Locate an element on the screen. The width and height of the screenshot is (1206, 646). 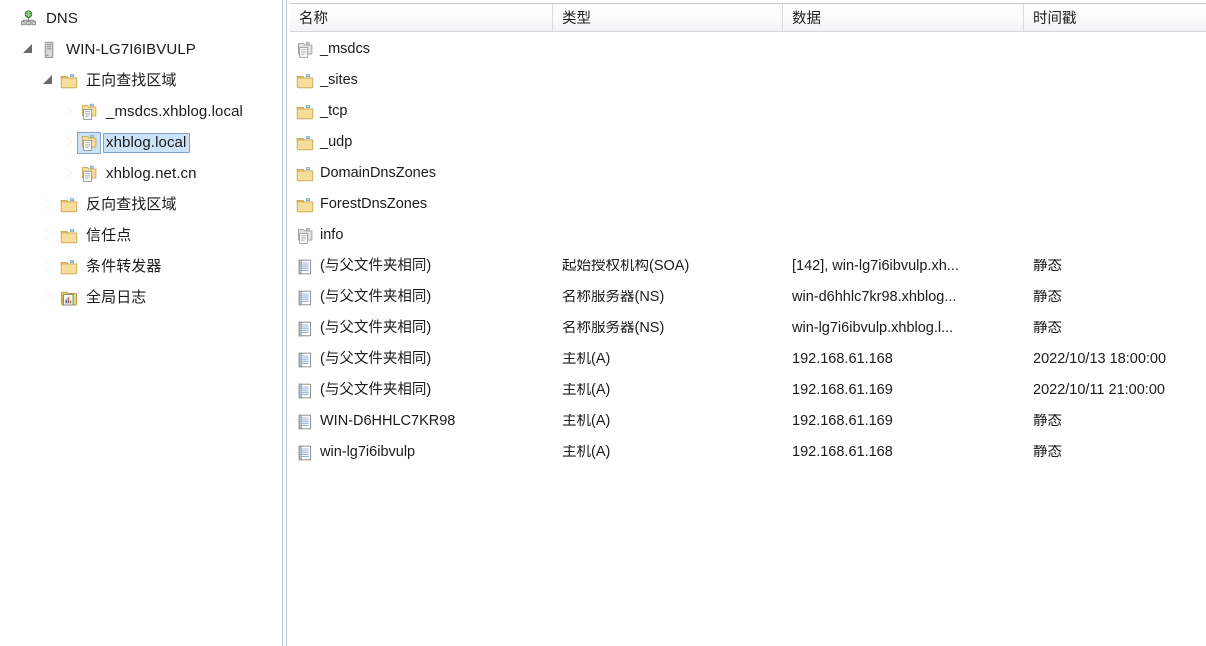
column-header-data: 数据 is located at coordinates (903, 17).